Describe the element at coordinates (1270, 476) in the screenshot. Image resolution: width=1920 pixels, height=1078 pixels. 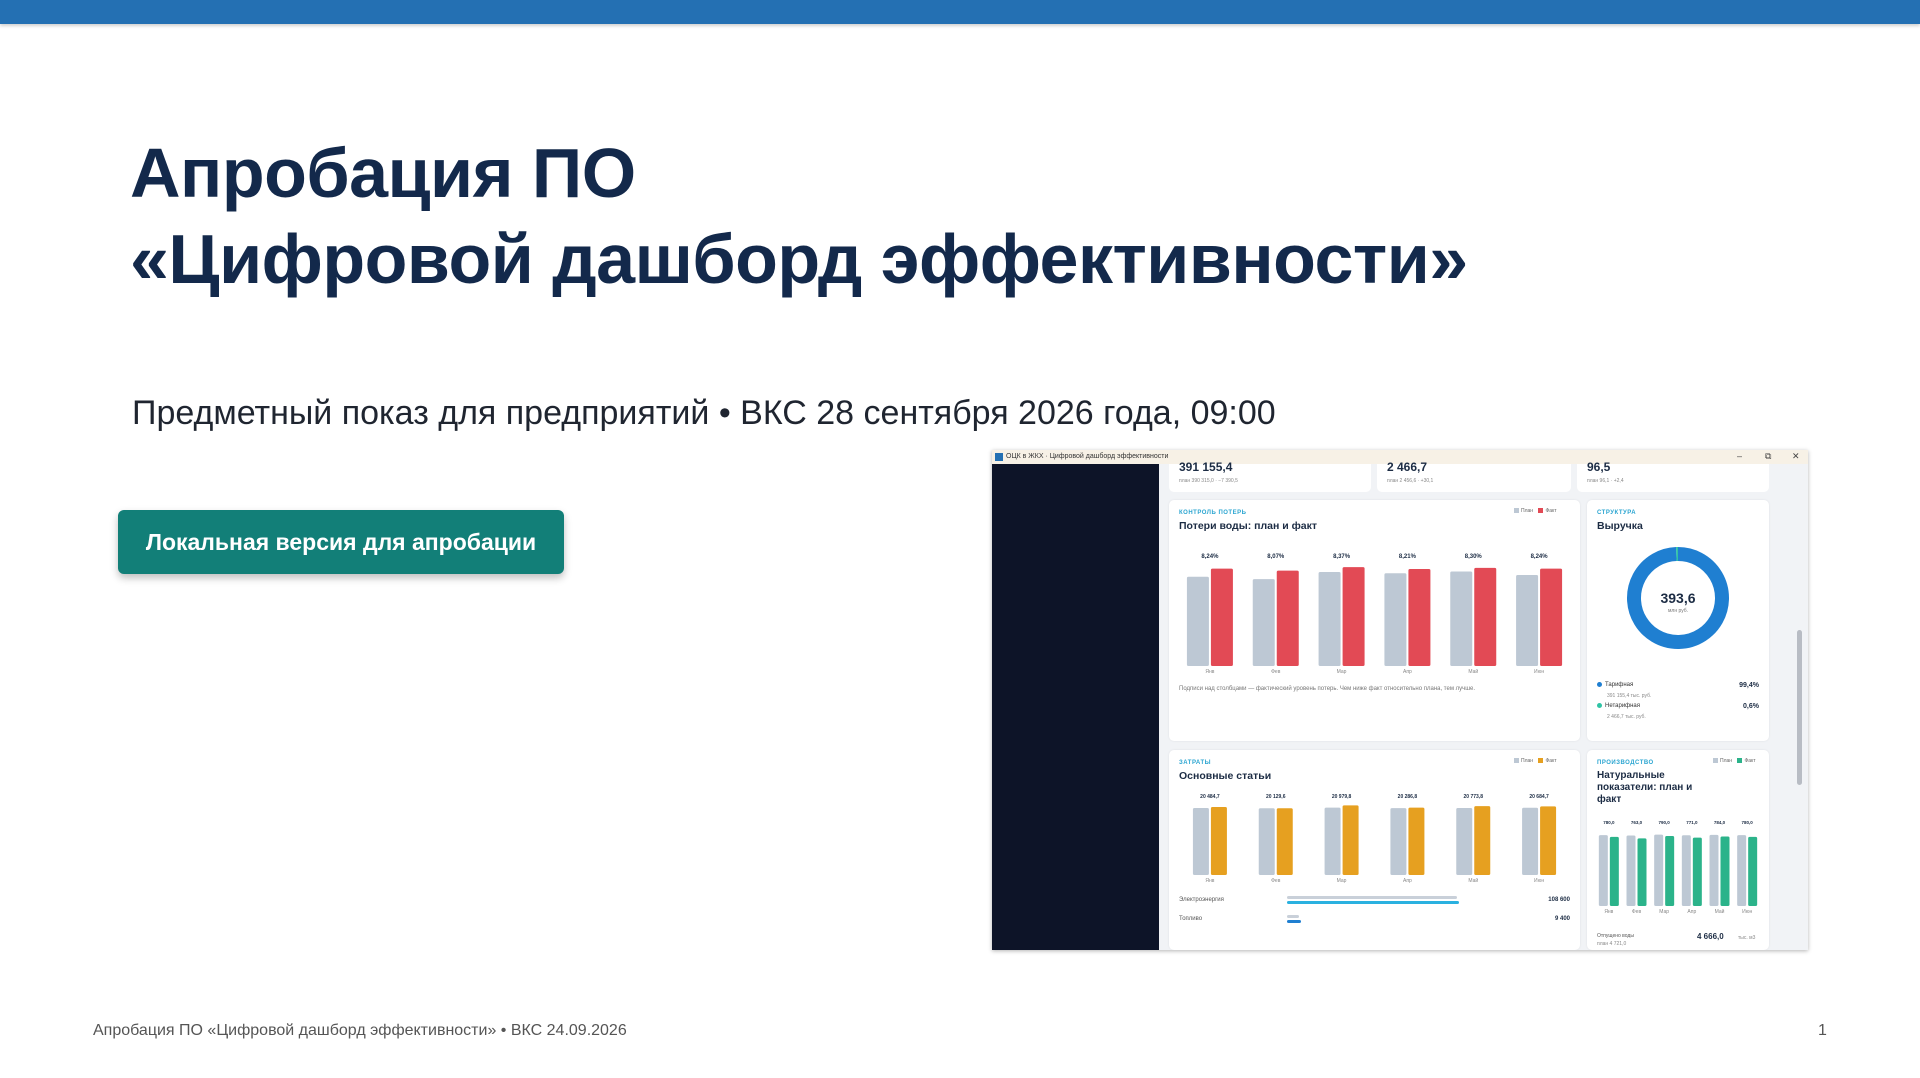
I see `kpi-card: 391 155,4 план 390 315,0 · −7 390,5` at that location.